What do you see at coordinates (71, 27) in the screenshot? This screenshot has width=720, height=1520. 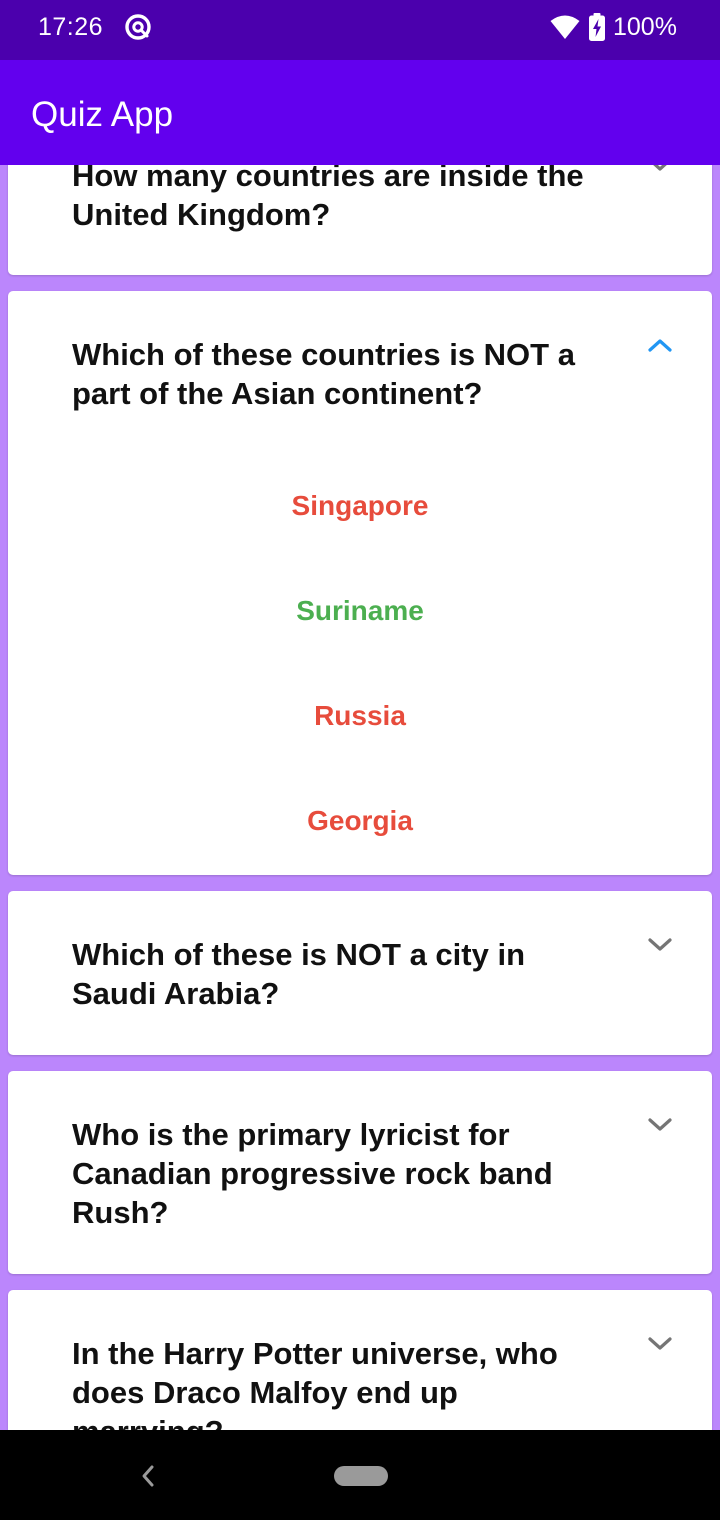 I see `status-time: 17:26` at bounding box center [71, 27].